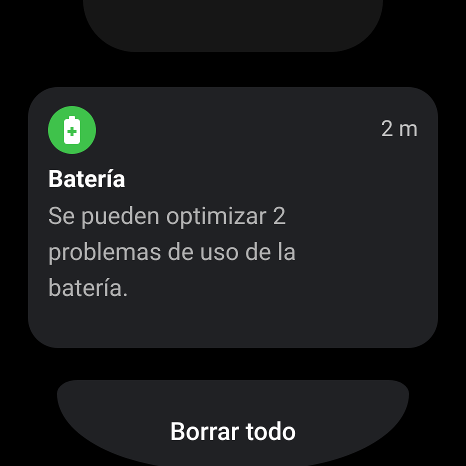 The width and height of the screenshot is (466, 466). I want to click on clear-all-button: Borrar todo, so click(233, 423).